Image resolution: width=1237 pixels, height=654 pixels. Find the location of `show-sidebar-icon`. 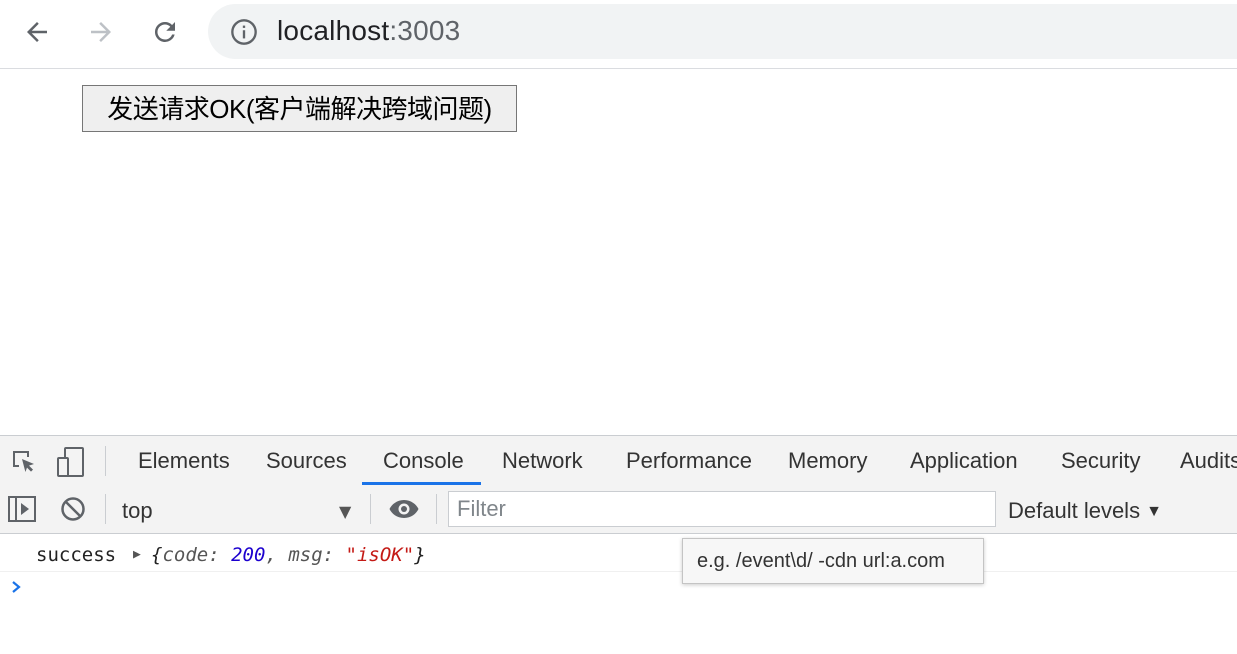

show-sidebar-icon is located at coordinates (22, 509).